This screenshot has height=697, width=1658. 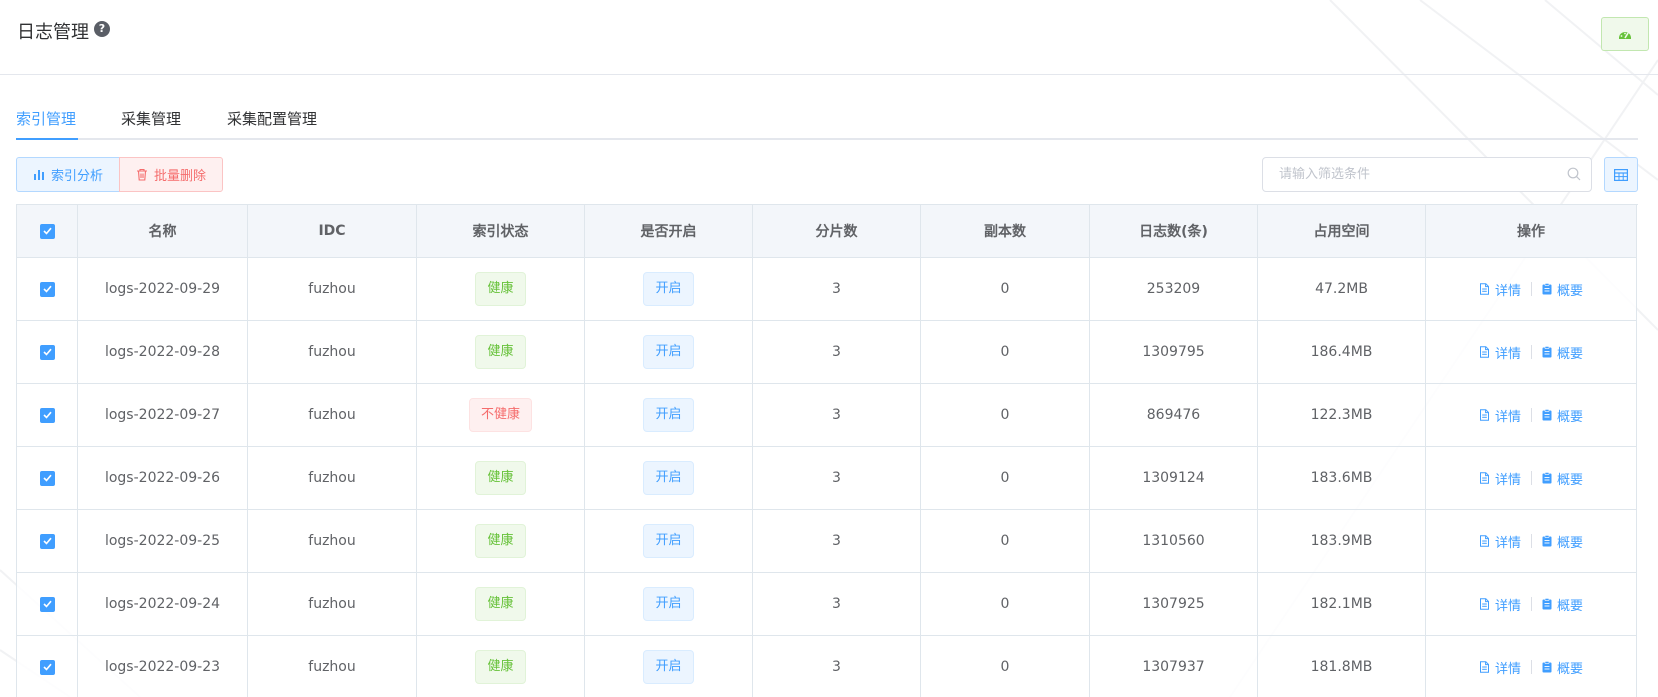 I want to click on column-header-replicas: 副本数, so click(x=1005, y=231).